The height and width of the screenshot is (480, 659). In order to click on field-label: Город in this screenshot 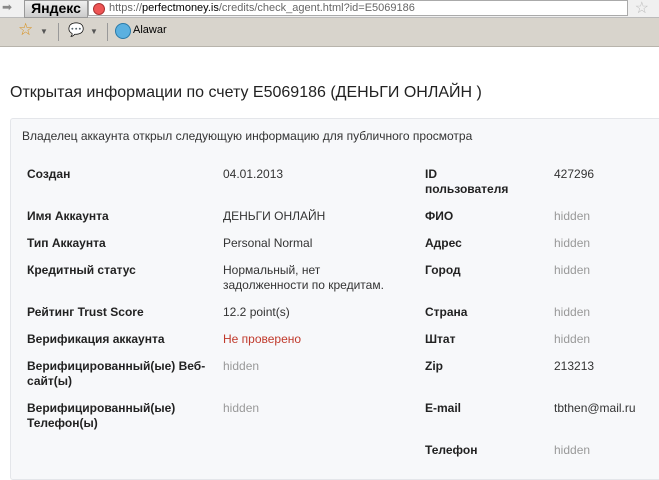, I will do `click(443, 270)`.